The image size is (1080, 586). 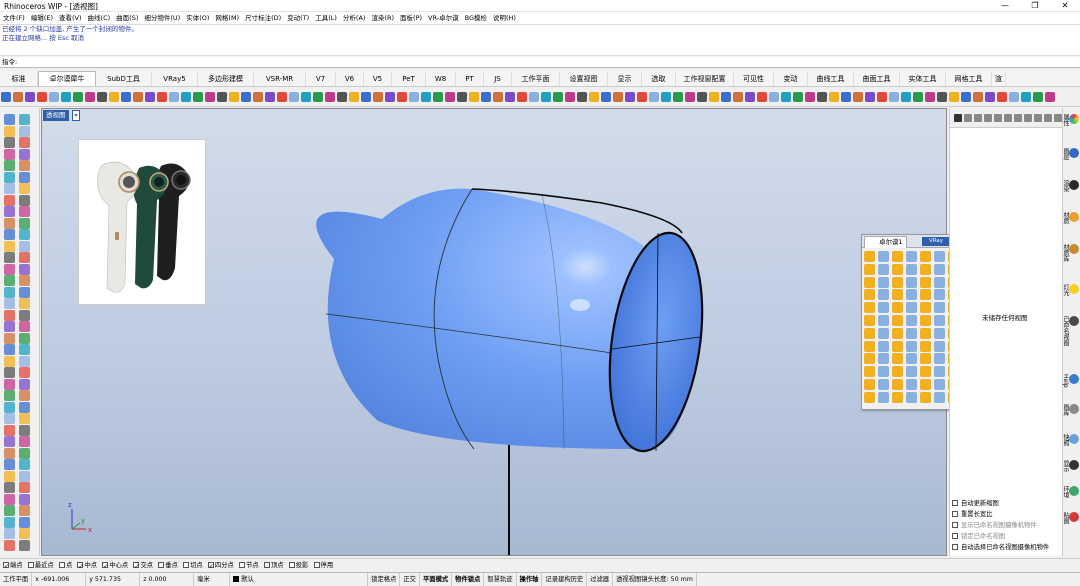 What do you see at coordinates (754, 79) in the screenshot?
I see `tab-visibility: 可见性` at bounding box center [754, 79].